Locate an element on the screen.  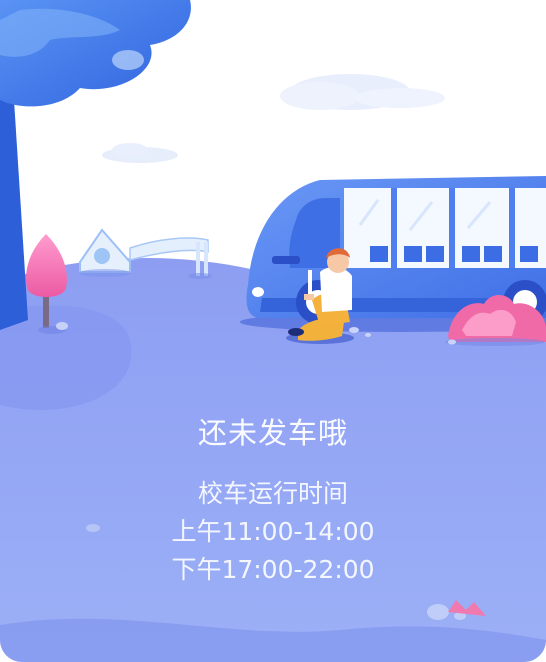
cloud-large is located at coordinates (362, 92).